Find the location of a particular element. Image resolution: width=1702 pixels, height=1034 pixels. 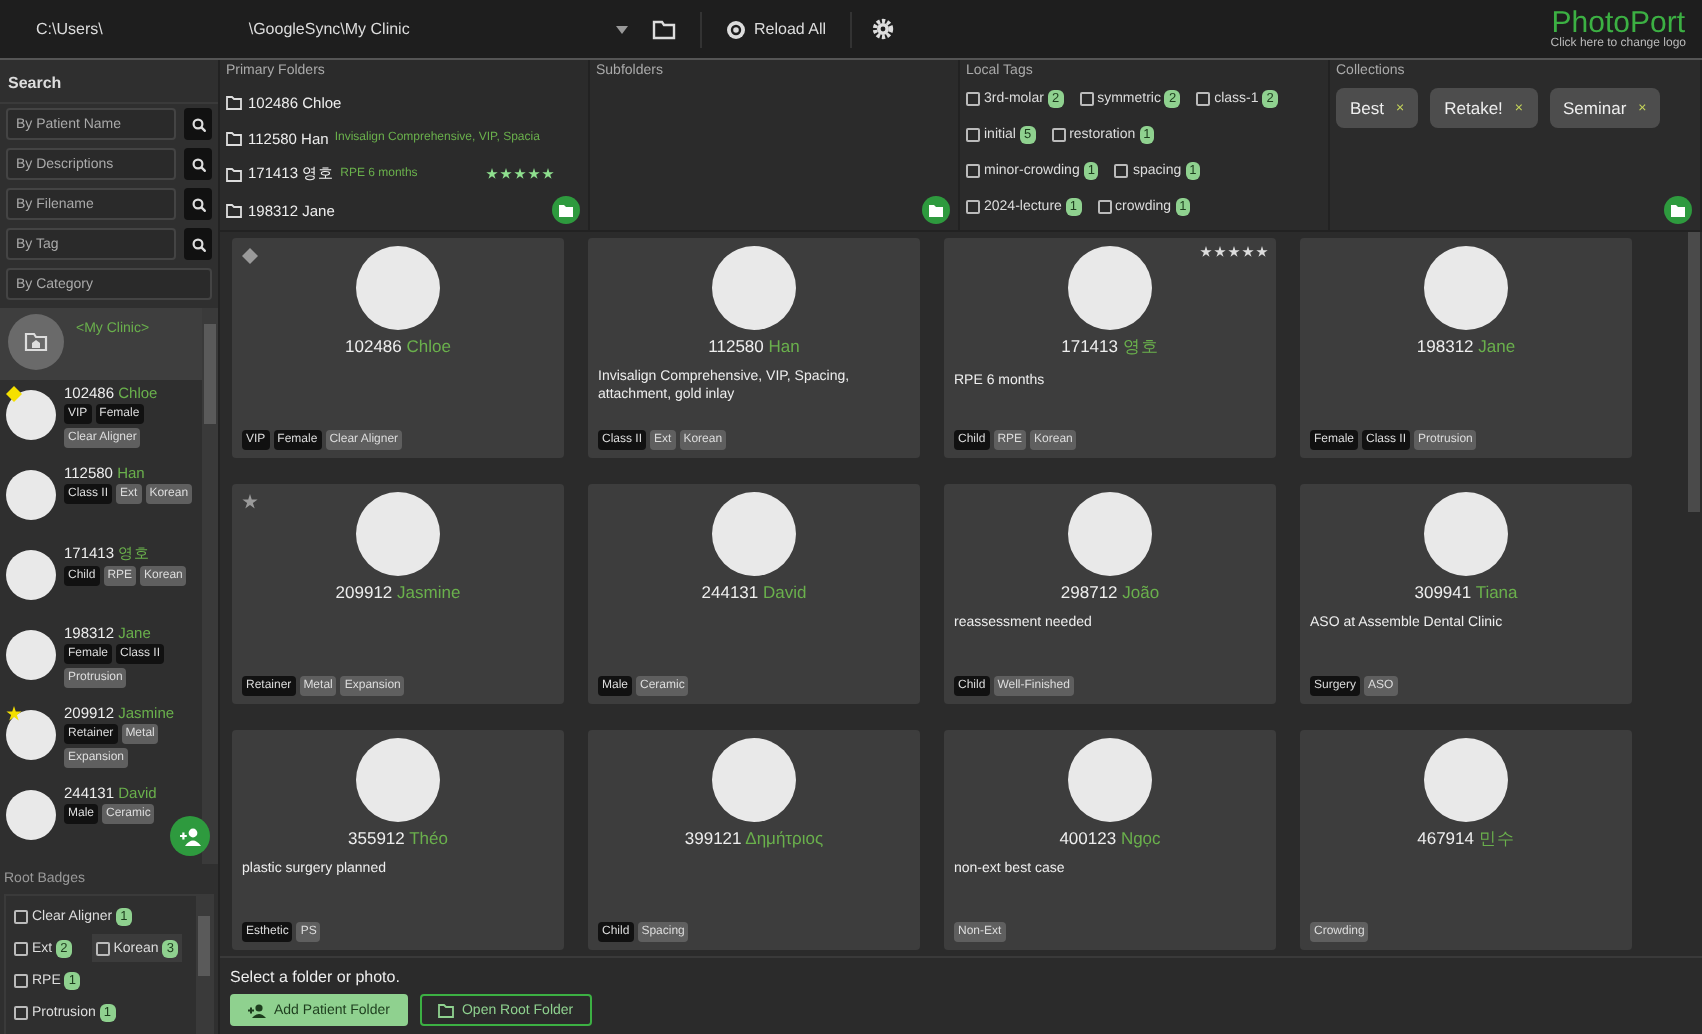

patient-name: 198312 Jane is located at coordinates (1466, 346).